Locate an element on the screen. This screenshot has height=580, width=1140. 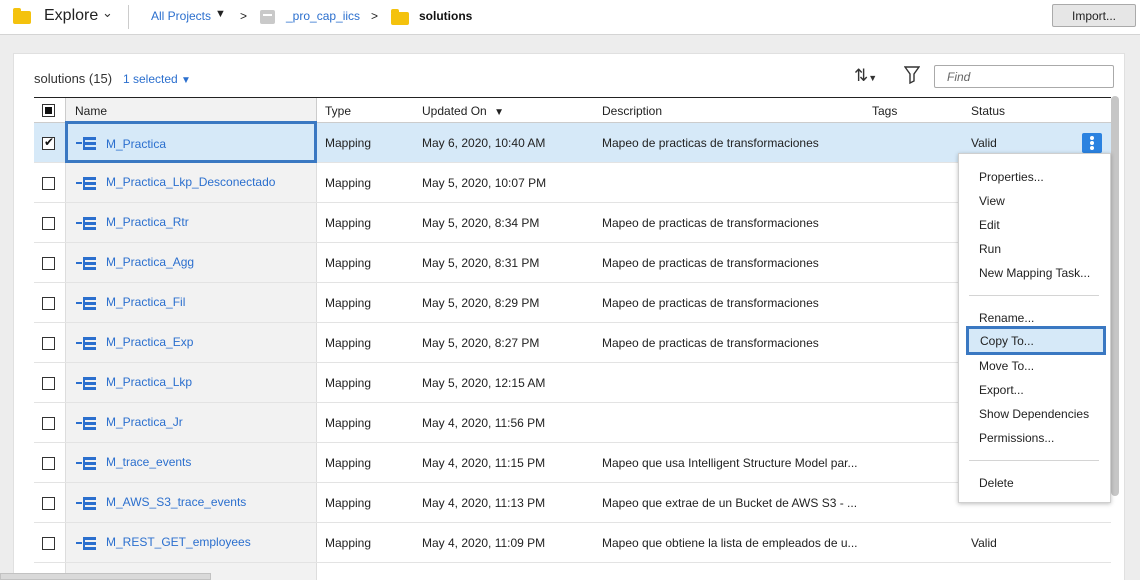
column-header-updated-on: Updated On ▼ is located at coordinates (463, 111).